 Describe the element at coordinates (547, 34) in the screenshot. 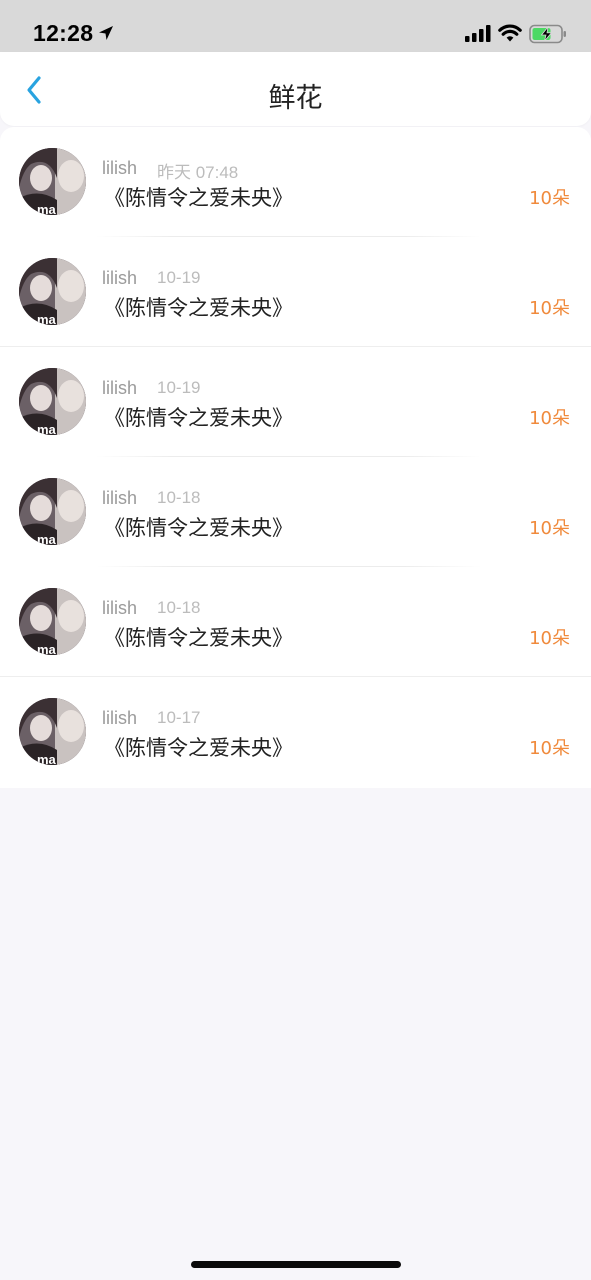

I see `battery-charging-icon` at that location.